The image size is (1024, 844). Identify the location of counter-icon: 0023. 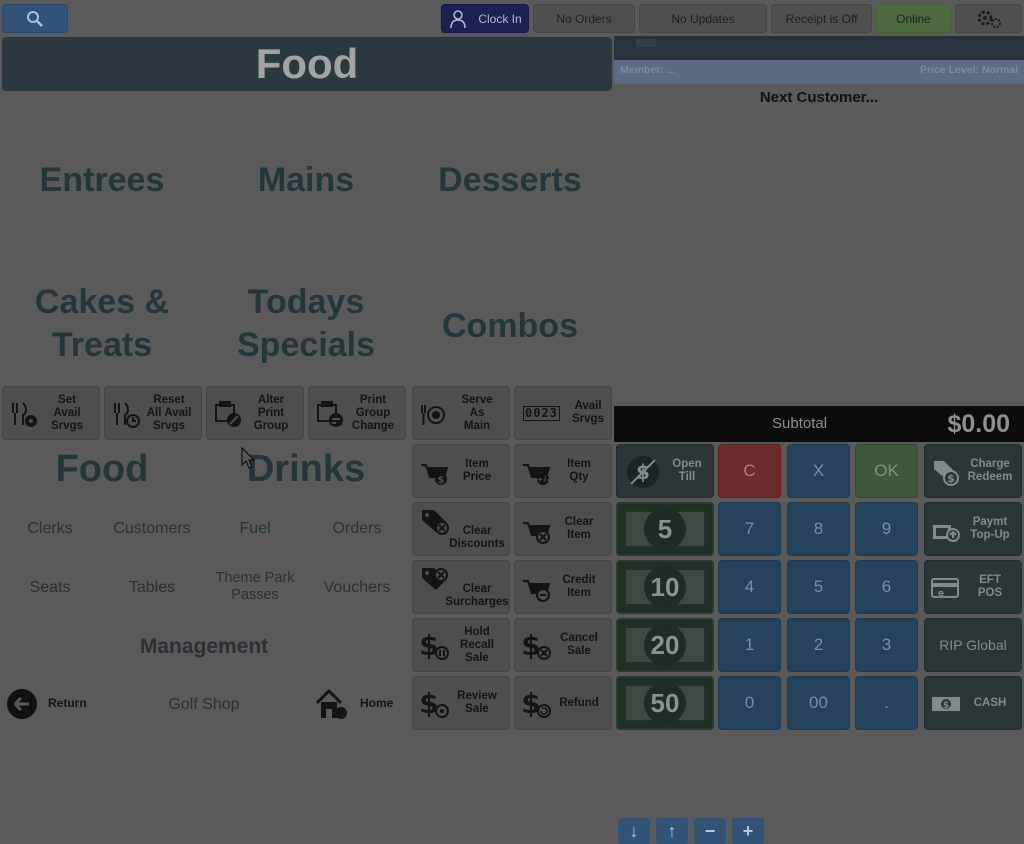
(541, 413).